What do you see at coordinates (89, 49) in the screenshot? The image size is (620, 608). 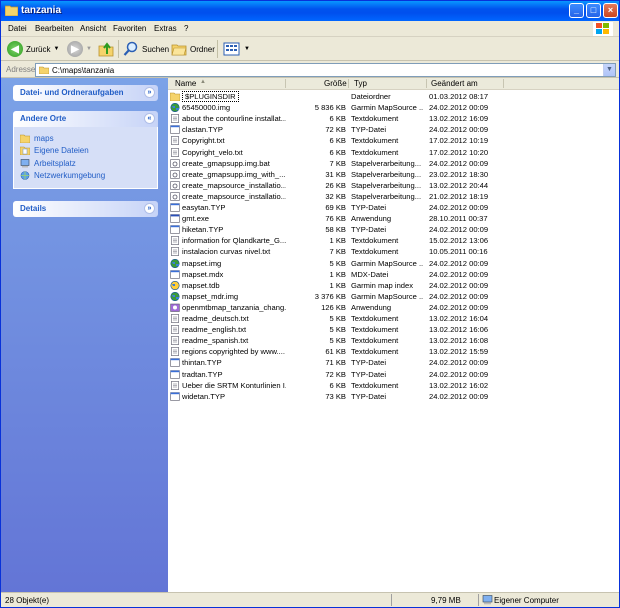 I see `dropdown-arrow-icon: ▼` at bounding box center [89, 49].